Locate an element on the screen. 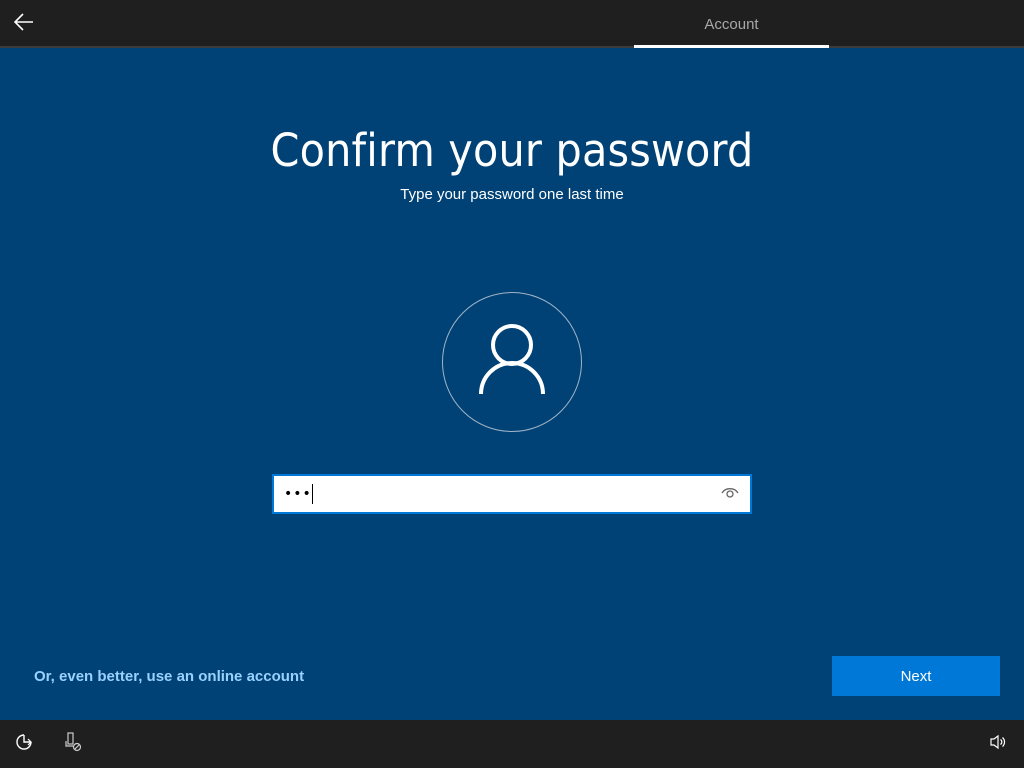 This screenshot has width=1024, height=768. volume-button is located at coordinates (998, 744).